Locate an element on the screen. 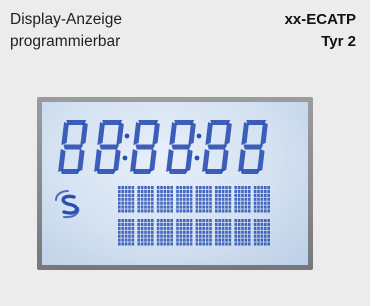 The image size is (376, 306). lcd-colon-dot is located at coordinates (199, 136).